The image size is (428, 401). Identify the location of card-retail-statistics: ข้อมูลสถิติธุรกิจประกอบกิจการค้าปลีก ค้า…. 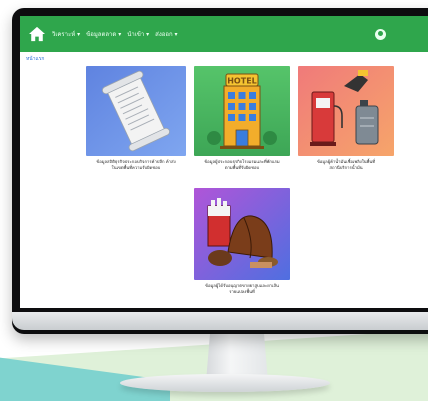
(136, 118).